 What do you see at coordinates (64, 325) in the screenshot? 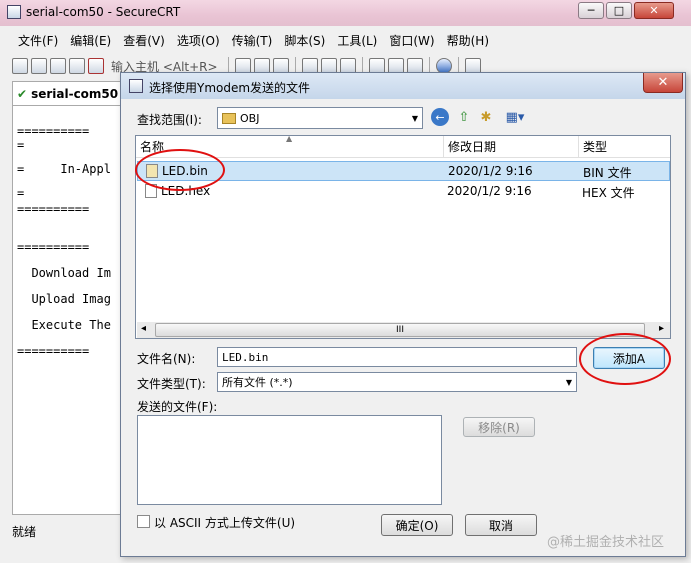
I see `terminal-line: Execute The` at bounding box center [64, 325].